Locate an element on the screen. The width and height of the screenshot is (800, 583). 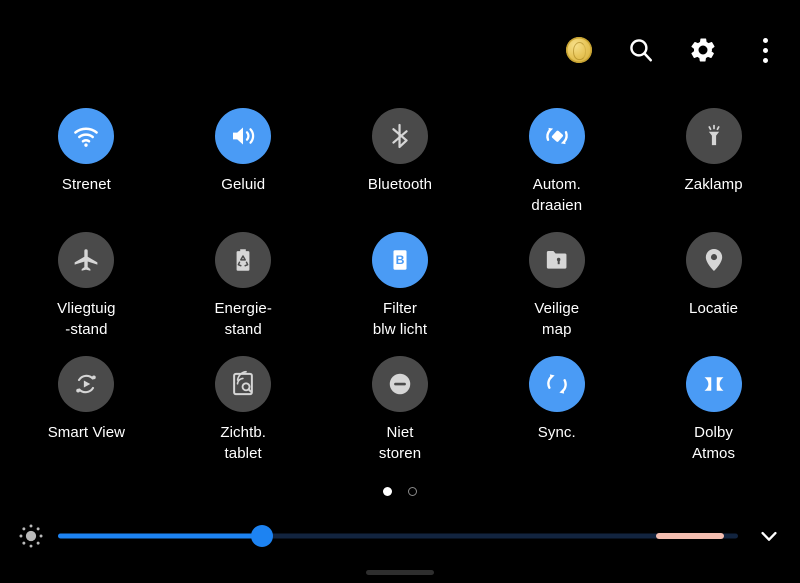
slider-range-marker is located at coordinates (690, 536).